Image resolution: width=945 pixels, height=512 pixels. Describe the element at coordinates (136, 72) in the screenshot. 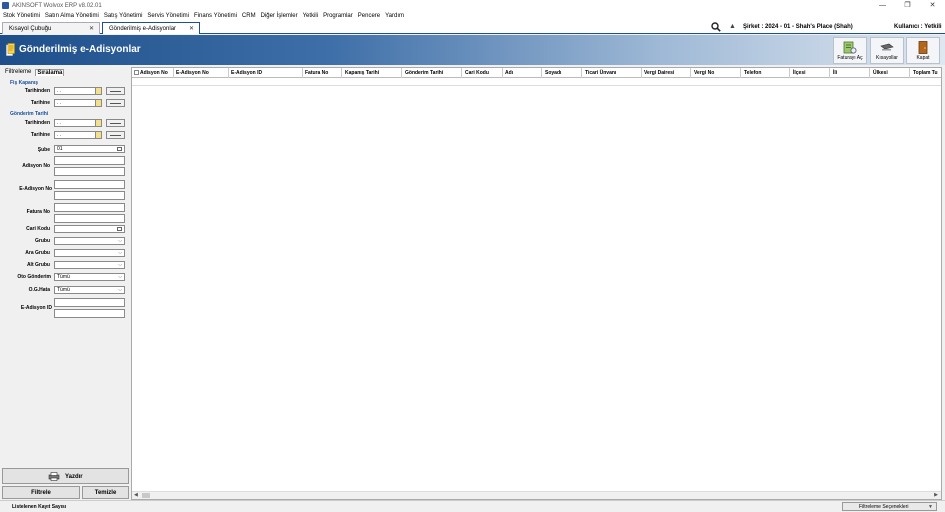

I see `select-all-checkbox` at that location.